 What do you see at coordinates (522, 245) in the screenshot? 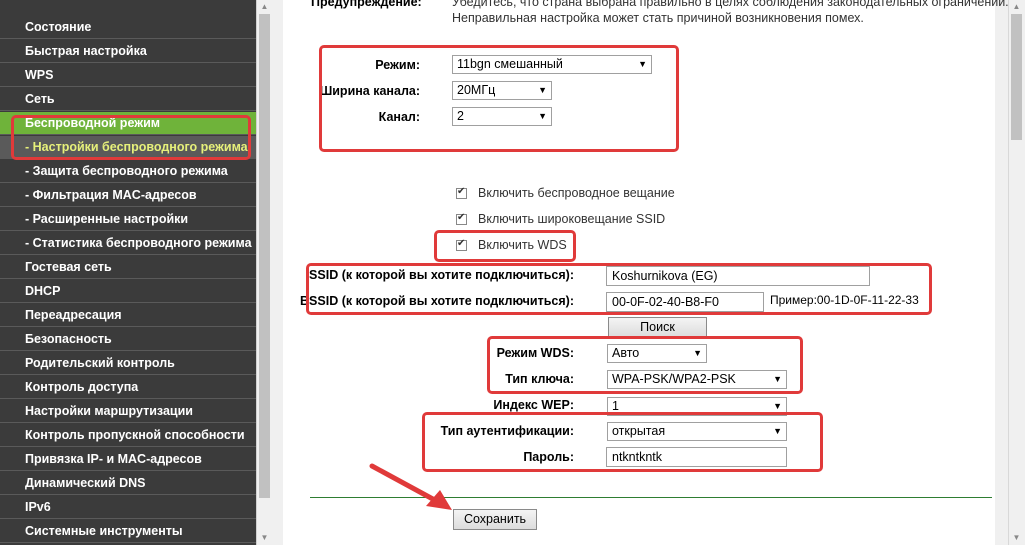
I see `wds-label: Включить WDS` at bounding box center [522, 245].